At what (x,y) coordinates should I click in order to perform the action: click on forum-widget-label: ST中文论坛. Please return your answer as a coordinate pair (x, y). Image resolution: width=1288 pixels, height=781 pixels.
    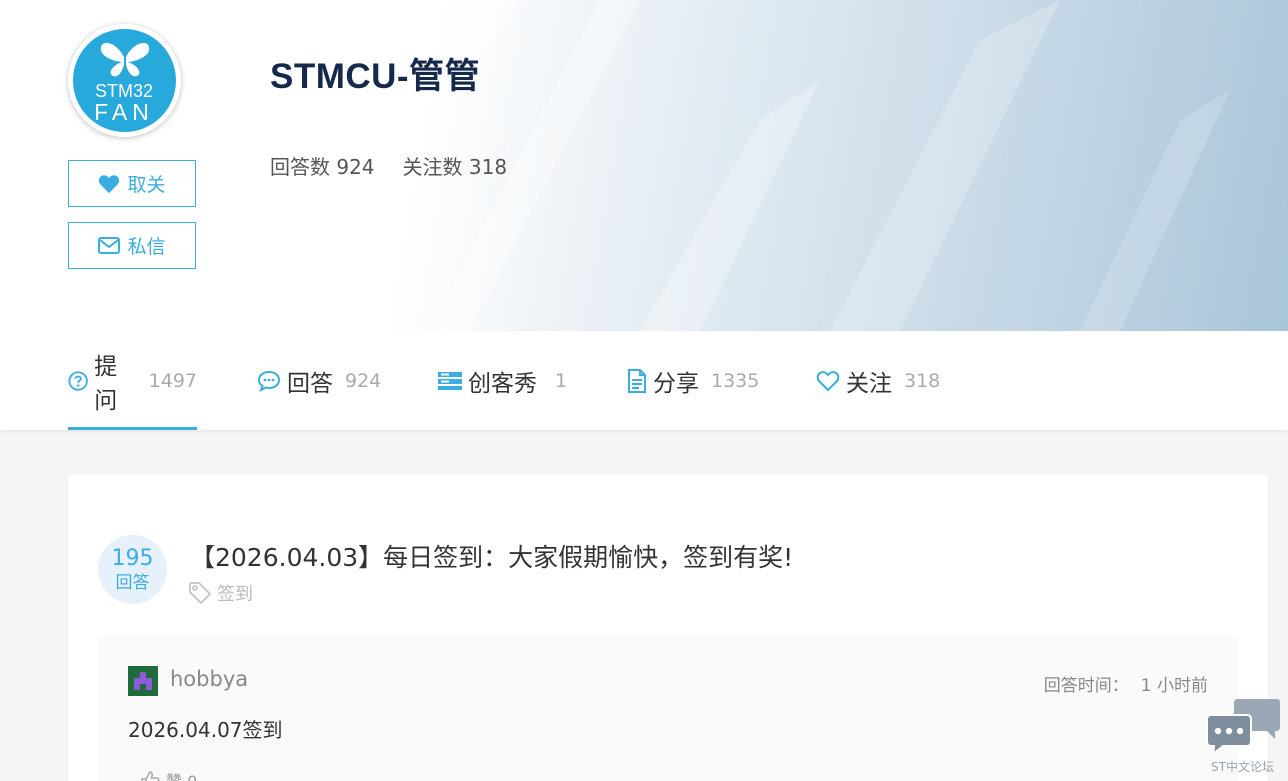
    Looking at the image, I should click on (1242, 767).